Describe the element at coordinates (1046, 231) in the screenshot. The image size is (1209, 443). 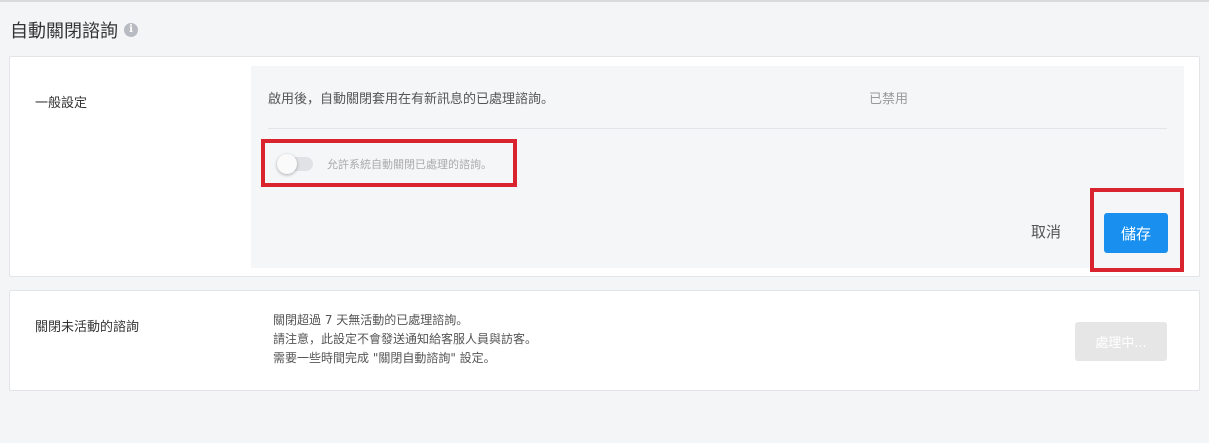
I see `cancel-button: 取消` at that location.